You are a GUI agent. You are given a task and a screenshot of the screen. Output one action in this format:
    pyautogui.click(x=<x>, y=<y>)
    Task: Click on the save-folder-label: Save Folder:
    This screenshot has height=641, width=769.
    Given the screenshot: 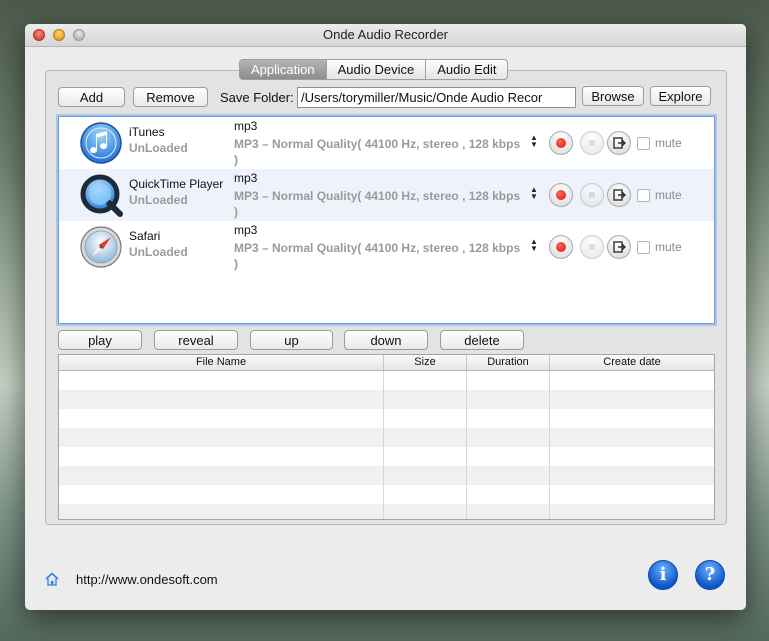 What is the action you would take?
    pyautogui.click(x=257, y=97)
    